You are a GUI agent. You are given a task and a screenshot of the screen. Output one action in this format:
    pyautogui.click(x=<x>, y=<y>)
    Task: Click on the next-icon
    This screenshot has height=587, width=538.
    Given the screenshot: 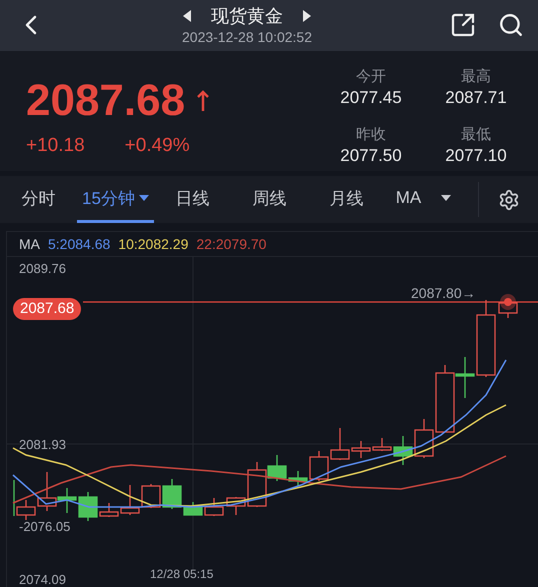 What is the action you would take?
    pyautogui.click(x=307, y=16)
    